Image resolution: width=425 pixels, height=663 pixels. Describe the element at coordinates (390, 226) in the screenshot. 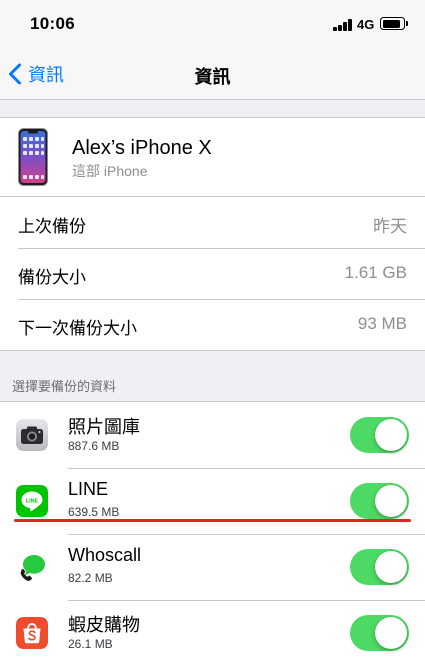

I see `info-value: 昨天` at that location.